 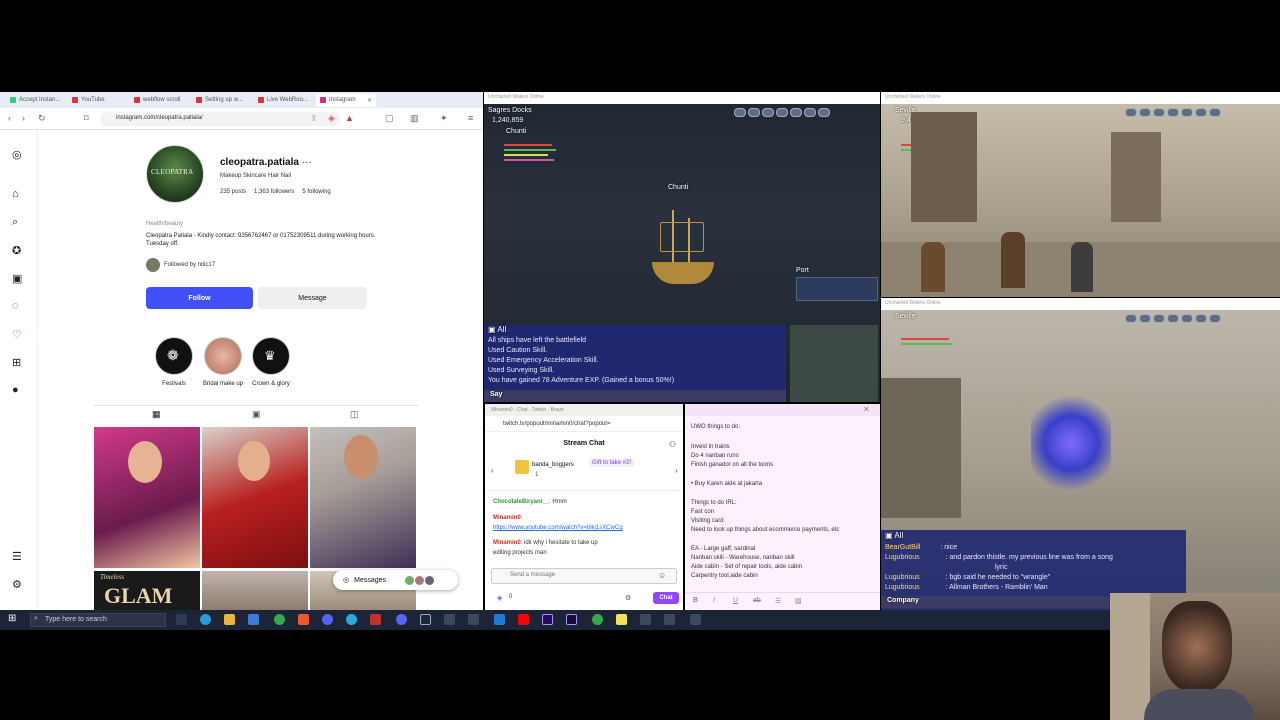 What do you see at coordinates (492, 470) in the screenshot?
I see `chevron-left-icon: ‹` at bounding box center [492, 470].